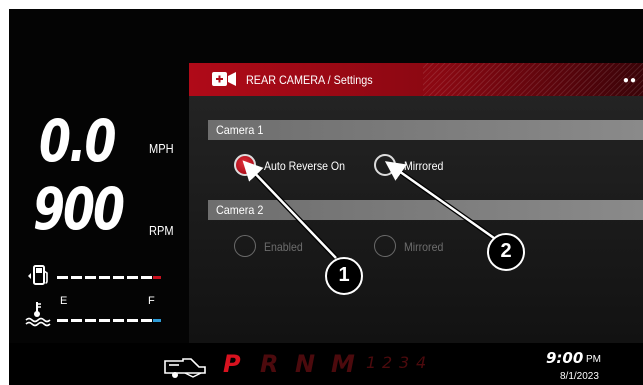 Image resolution: width=643 pixels, height=385 pixels. Describe the element at coordinates (506, 252) in the screenshot. I see `callout-2: 2` at that location.